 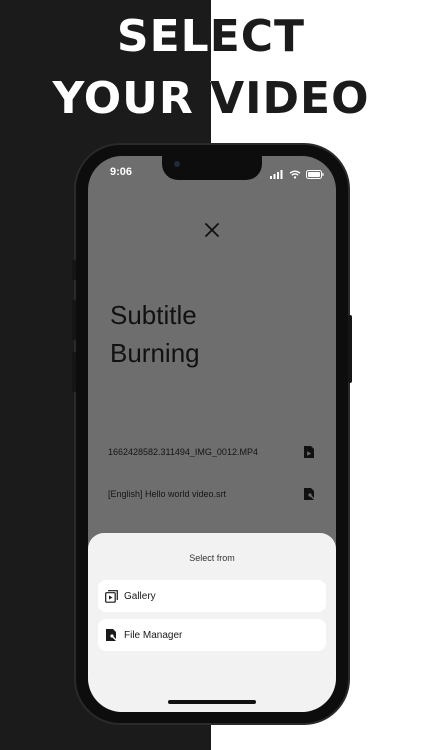 What do you see at coordinates (315, 175) in the screenshot?
I see `battery-icon` at bounding box center [315, 175].